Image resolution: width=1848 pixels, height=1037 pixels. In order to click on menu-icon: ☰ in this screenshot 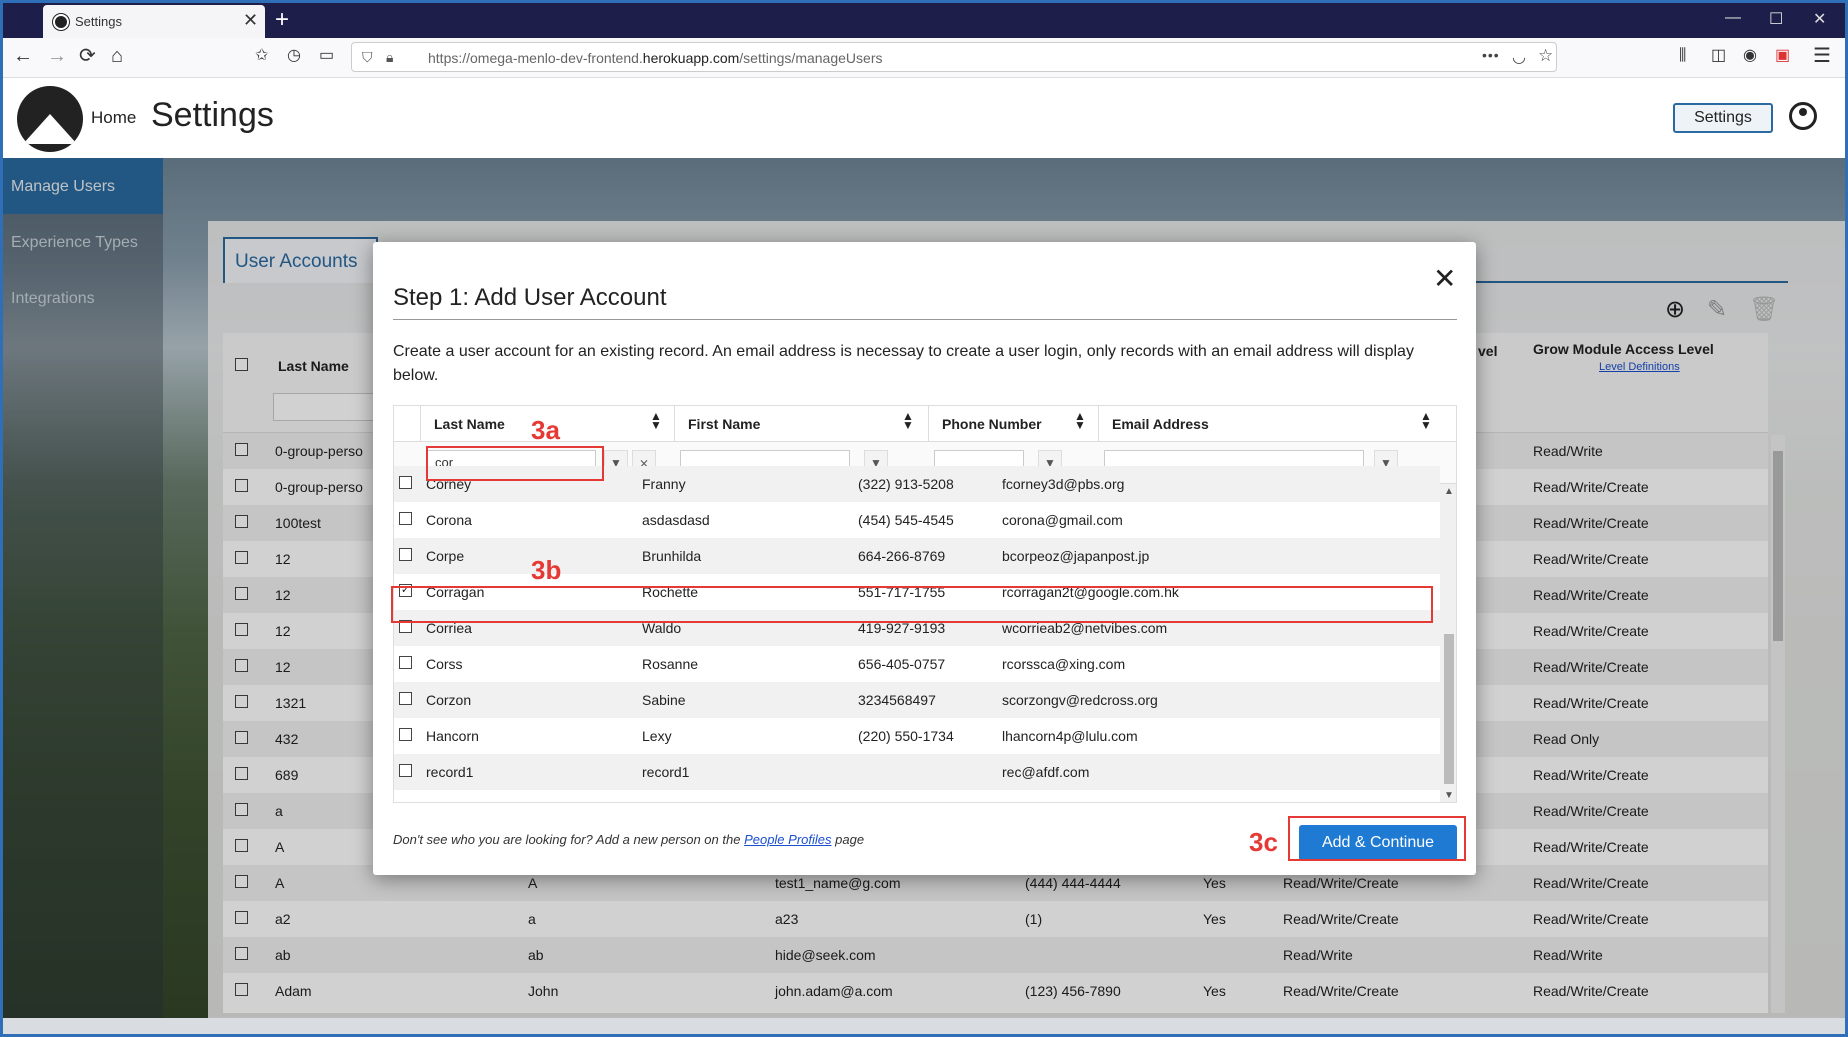, I will do `click(1822, 56)`.